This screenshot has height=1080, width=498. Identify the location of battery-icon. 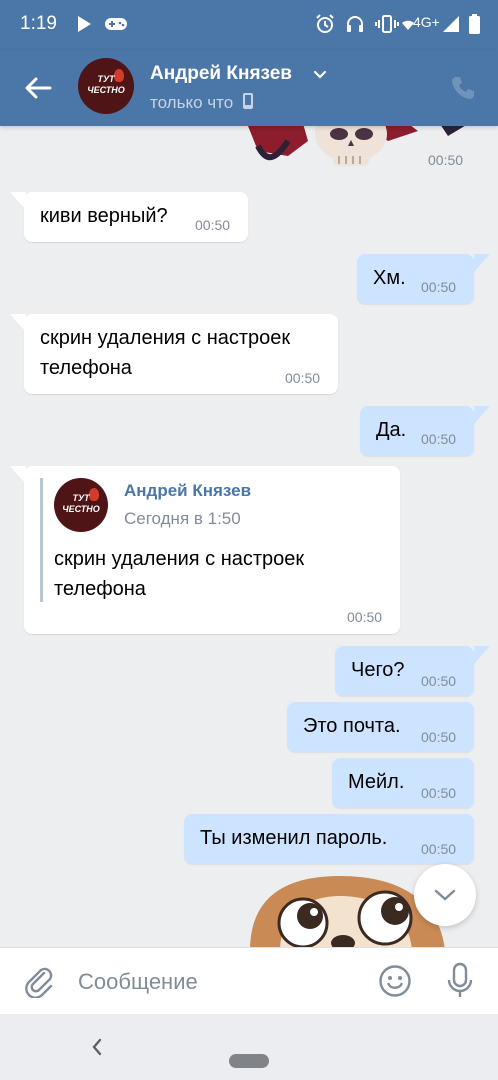
(474, 24).